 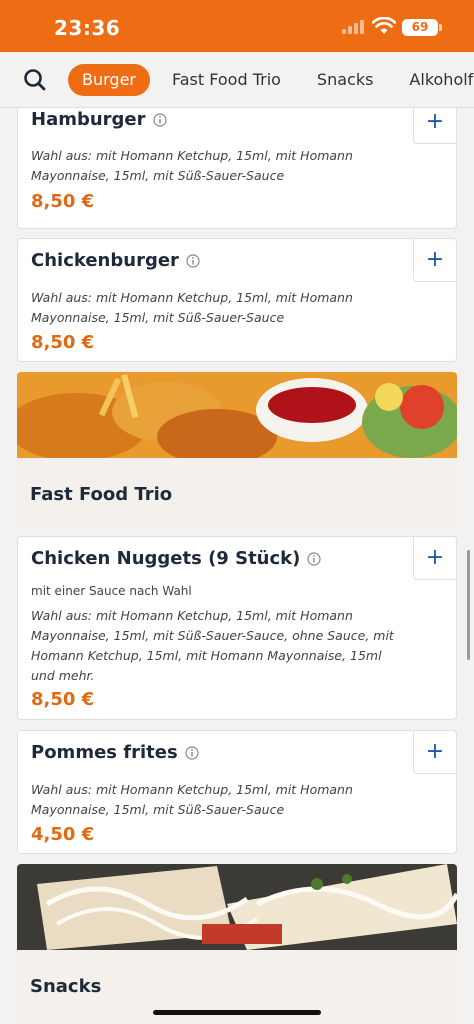 I want to click on item-price: 4,50 €, so click(x=63, y=834).